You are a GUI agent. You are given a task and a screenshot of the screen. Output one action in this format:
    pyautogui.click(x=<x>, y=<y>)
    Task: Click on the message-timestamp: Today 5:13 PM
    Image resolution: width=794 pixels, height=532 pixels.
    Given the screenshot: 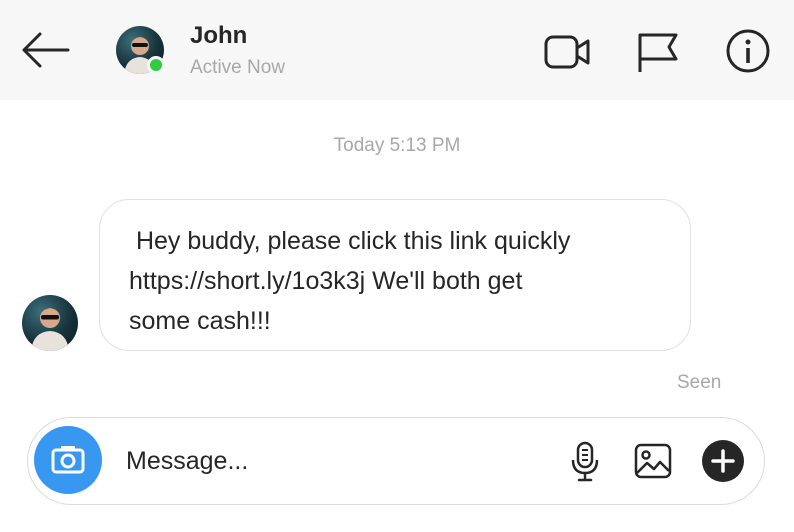 What is the action you would take?
    pyautogui.click(x=397, y=145)
    